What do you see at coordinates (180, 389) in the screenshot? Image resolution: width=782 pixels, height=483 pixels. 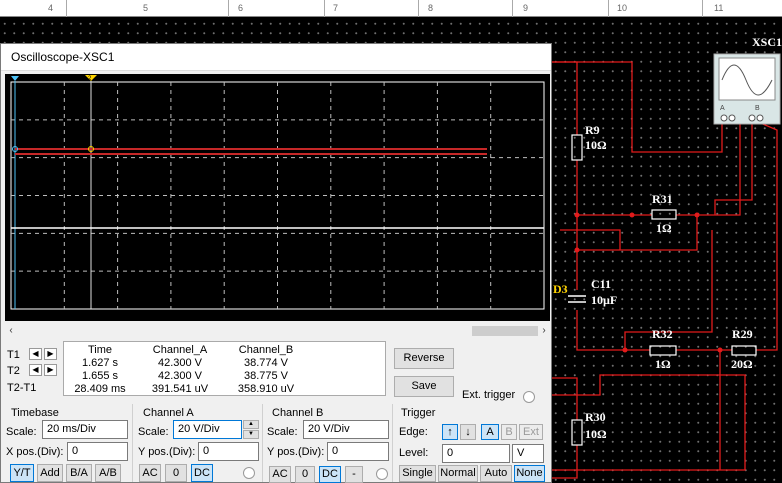 I see `delta-channel-a: 391.541 uV` at bounding box center [180, 389].